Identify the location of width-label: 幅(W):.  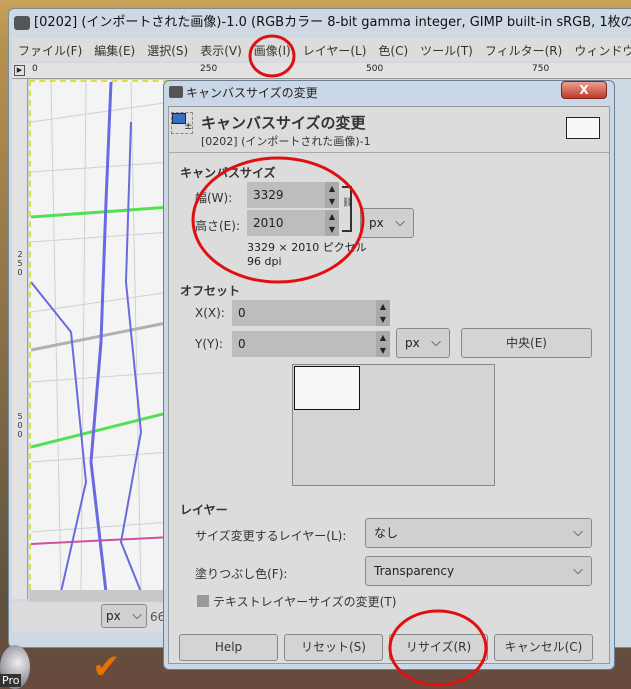
(214, 198).